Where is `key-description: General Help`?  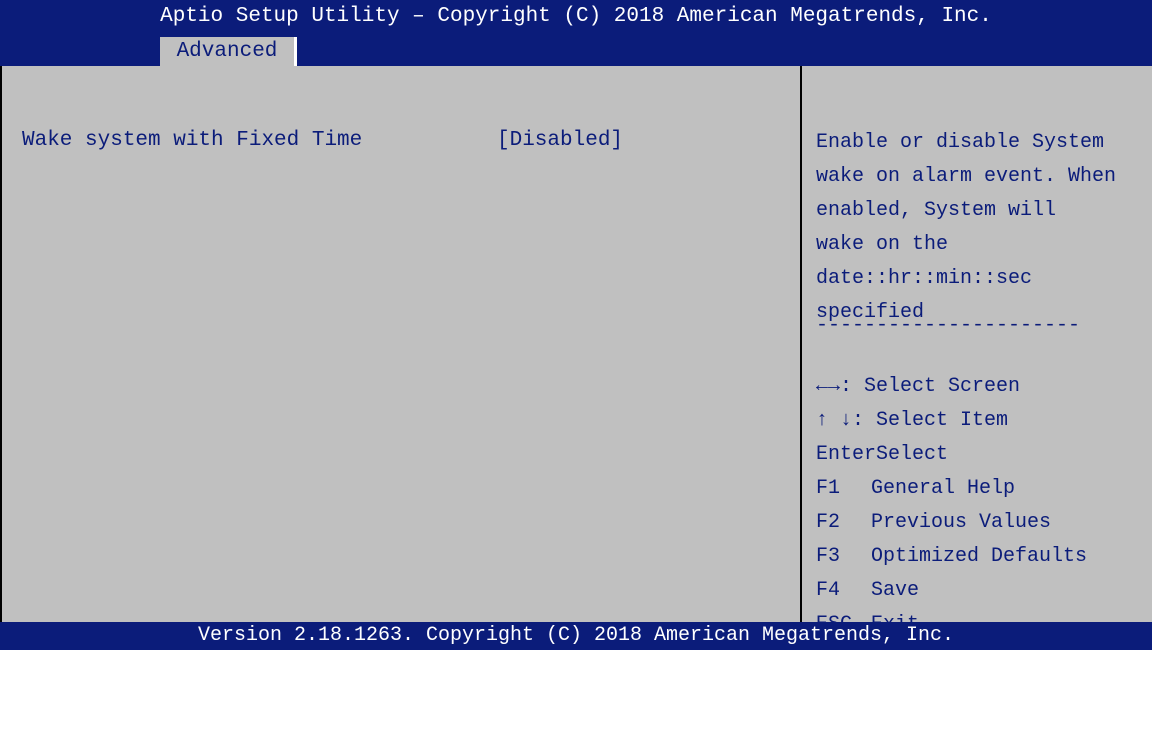 key-description: General Help is located at coordinates (943, 488).